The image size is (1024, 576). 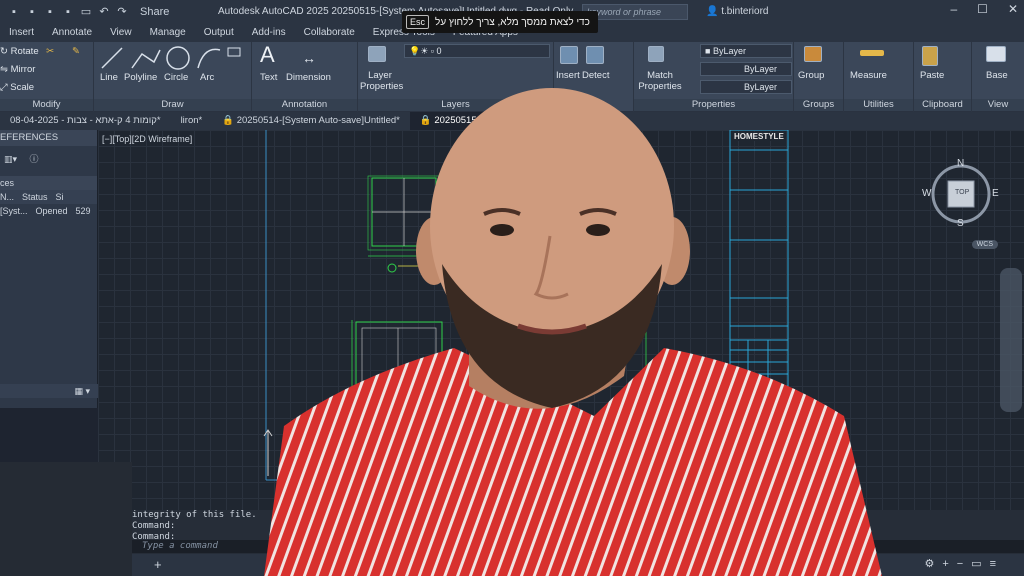 I want to click on minimize-icon: –, so click(x=953, y=9).